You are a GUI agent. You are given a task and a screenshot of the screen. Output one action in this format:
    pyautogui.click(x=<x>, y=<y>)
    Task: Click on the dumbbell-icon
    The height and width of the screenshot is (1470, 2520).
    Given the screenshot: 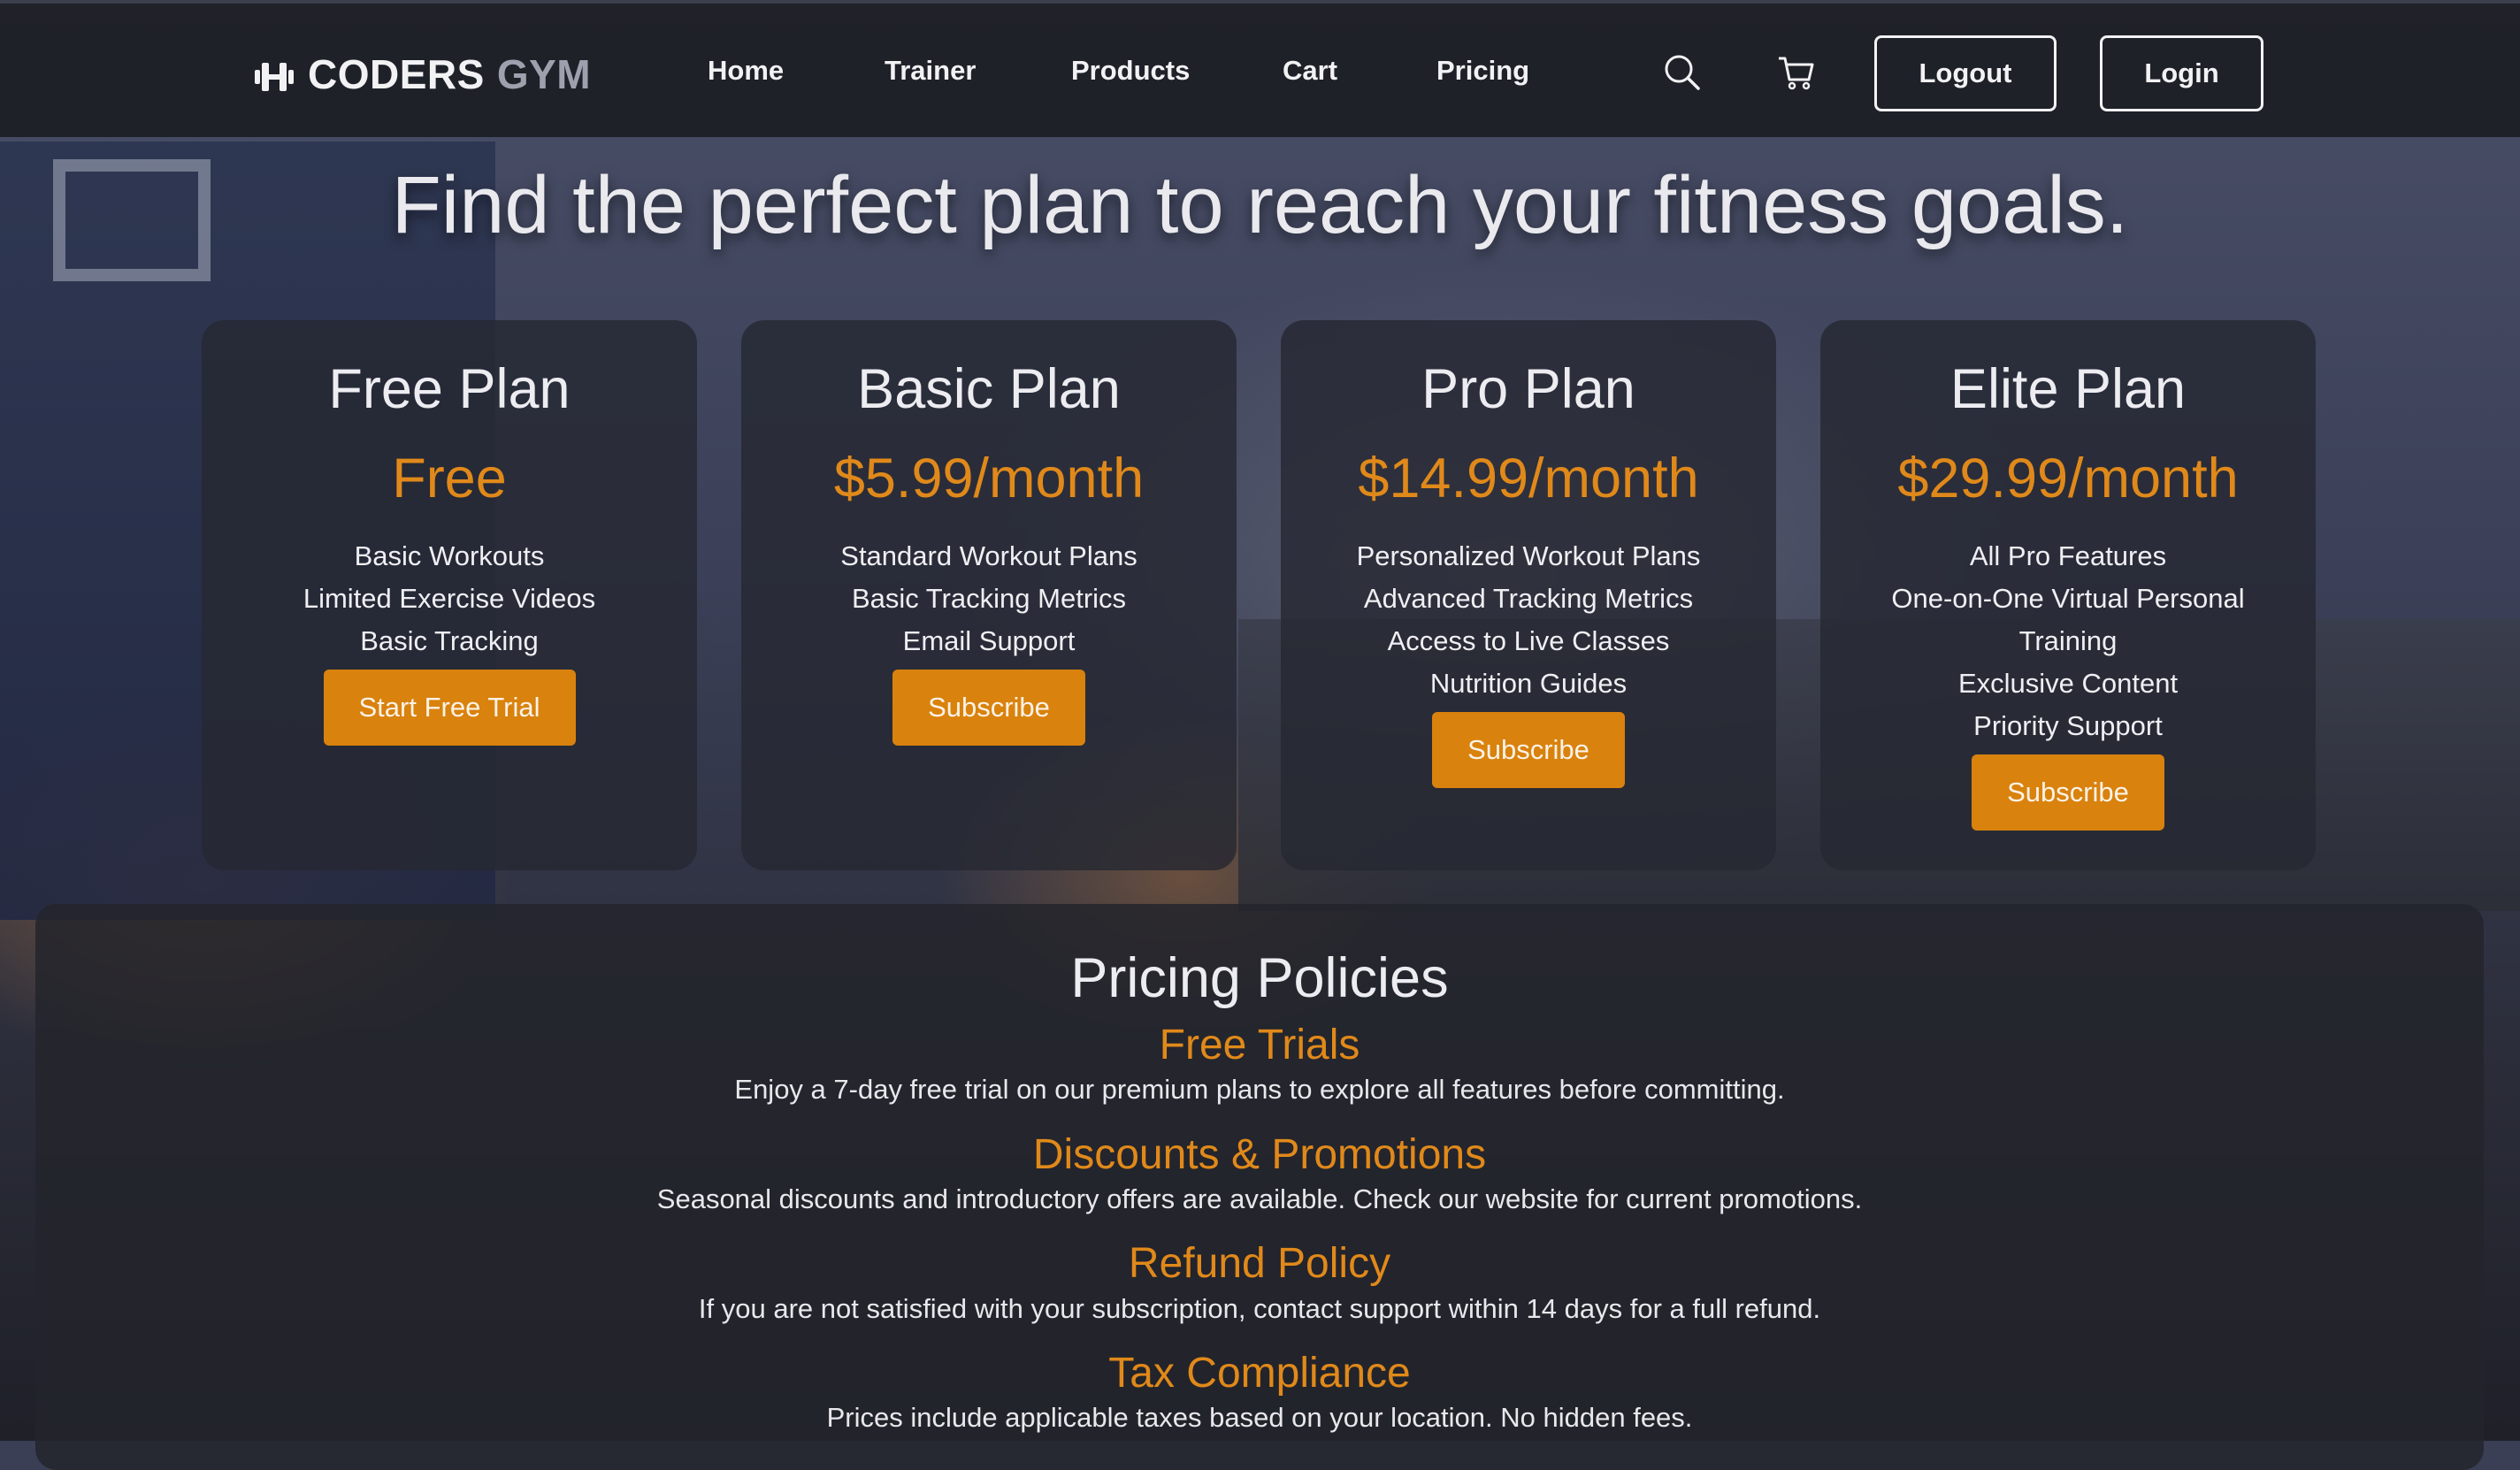 What is the action you would take?
    pyautogui.click(x=274, y=74)
    